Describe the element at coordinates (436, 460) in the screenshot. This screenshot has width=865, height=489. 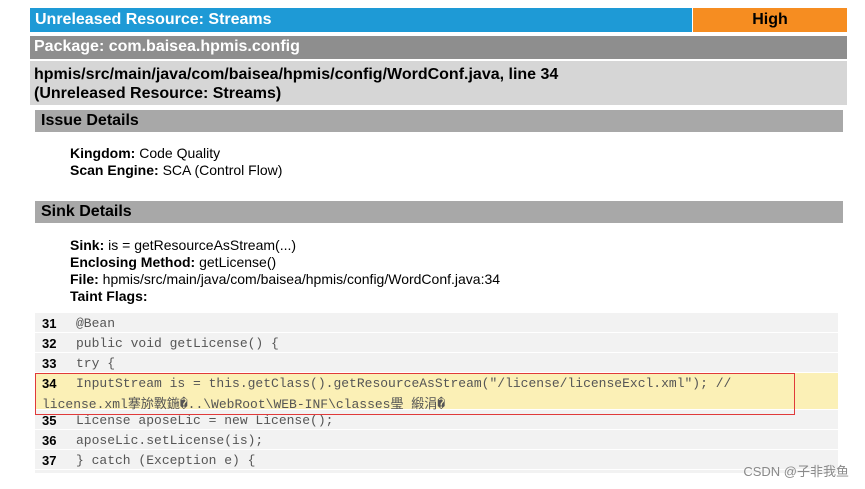
I see `code-line: 37 } catch (Exception e) {` at that location.